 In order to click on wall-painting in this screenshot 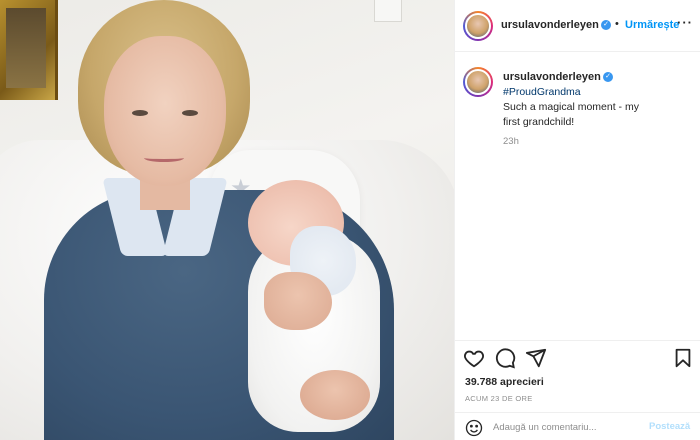, I will do `click(29, 50)`.